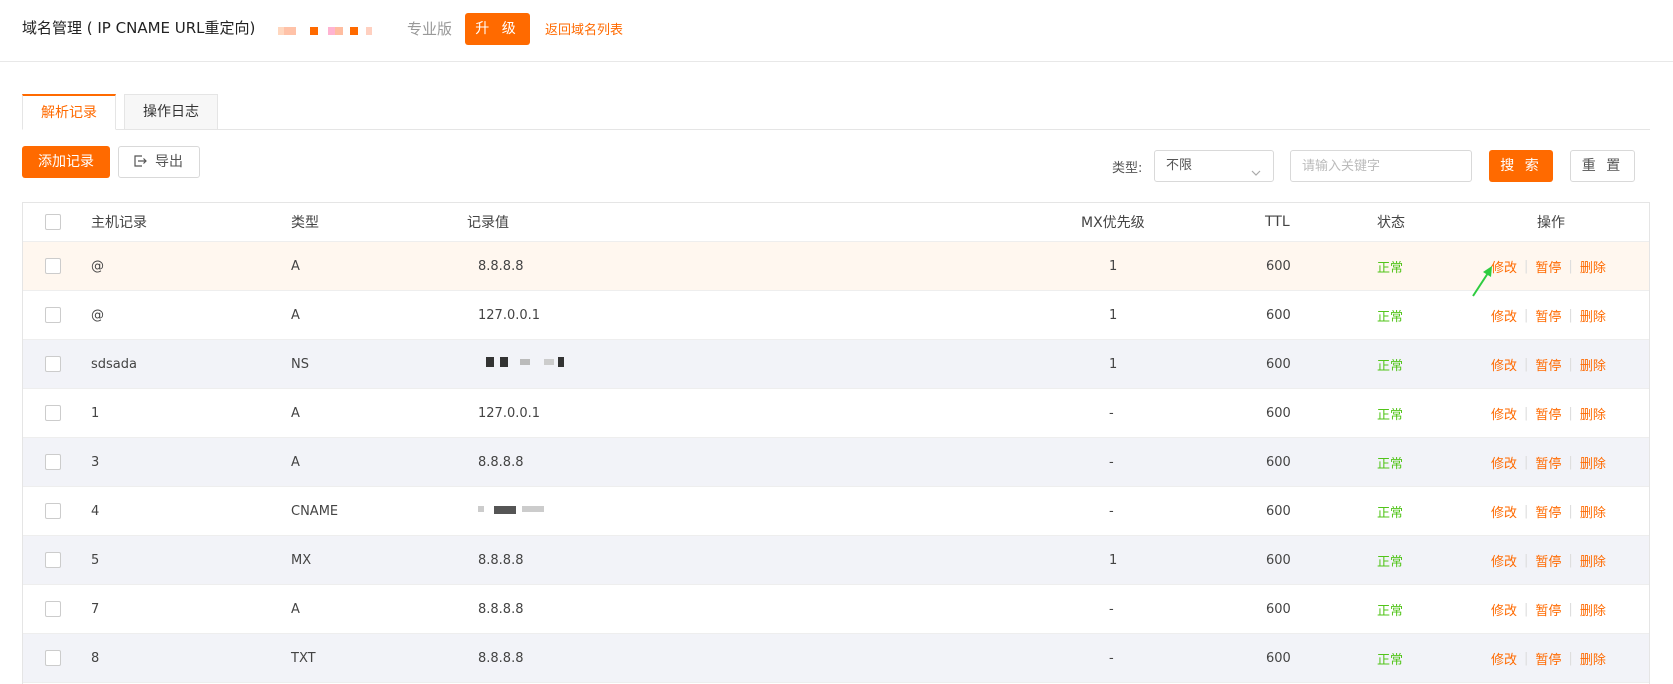 This screenshot has height=684, width=1673. I want to click on annotation-arrow-icon, so click(1483, 280).